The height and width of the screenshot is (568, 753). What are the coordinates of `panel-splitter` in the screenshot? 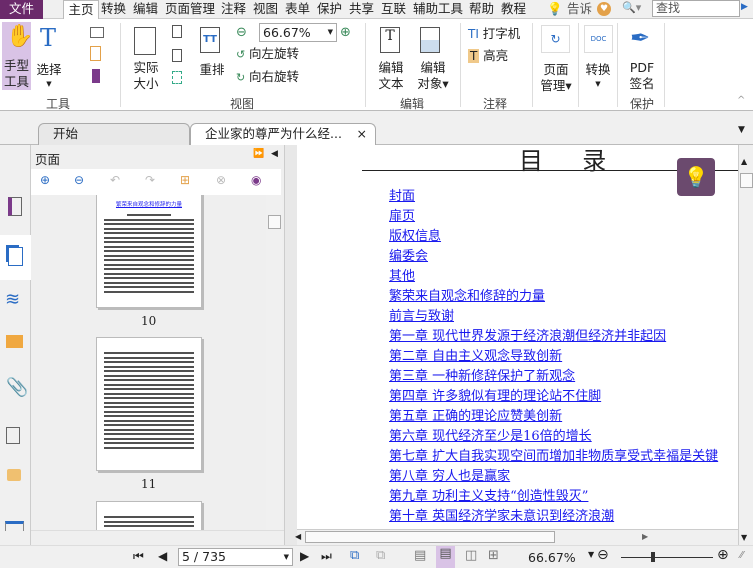 It's located at (290, 345).